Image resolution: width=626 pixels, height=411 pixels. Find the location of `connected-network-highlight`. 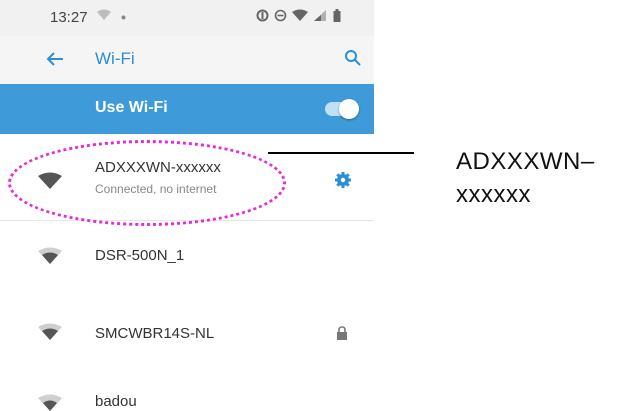

connected-network-highlight is located at coordinates (147, 183).